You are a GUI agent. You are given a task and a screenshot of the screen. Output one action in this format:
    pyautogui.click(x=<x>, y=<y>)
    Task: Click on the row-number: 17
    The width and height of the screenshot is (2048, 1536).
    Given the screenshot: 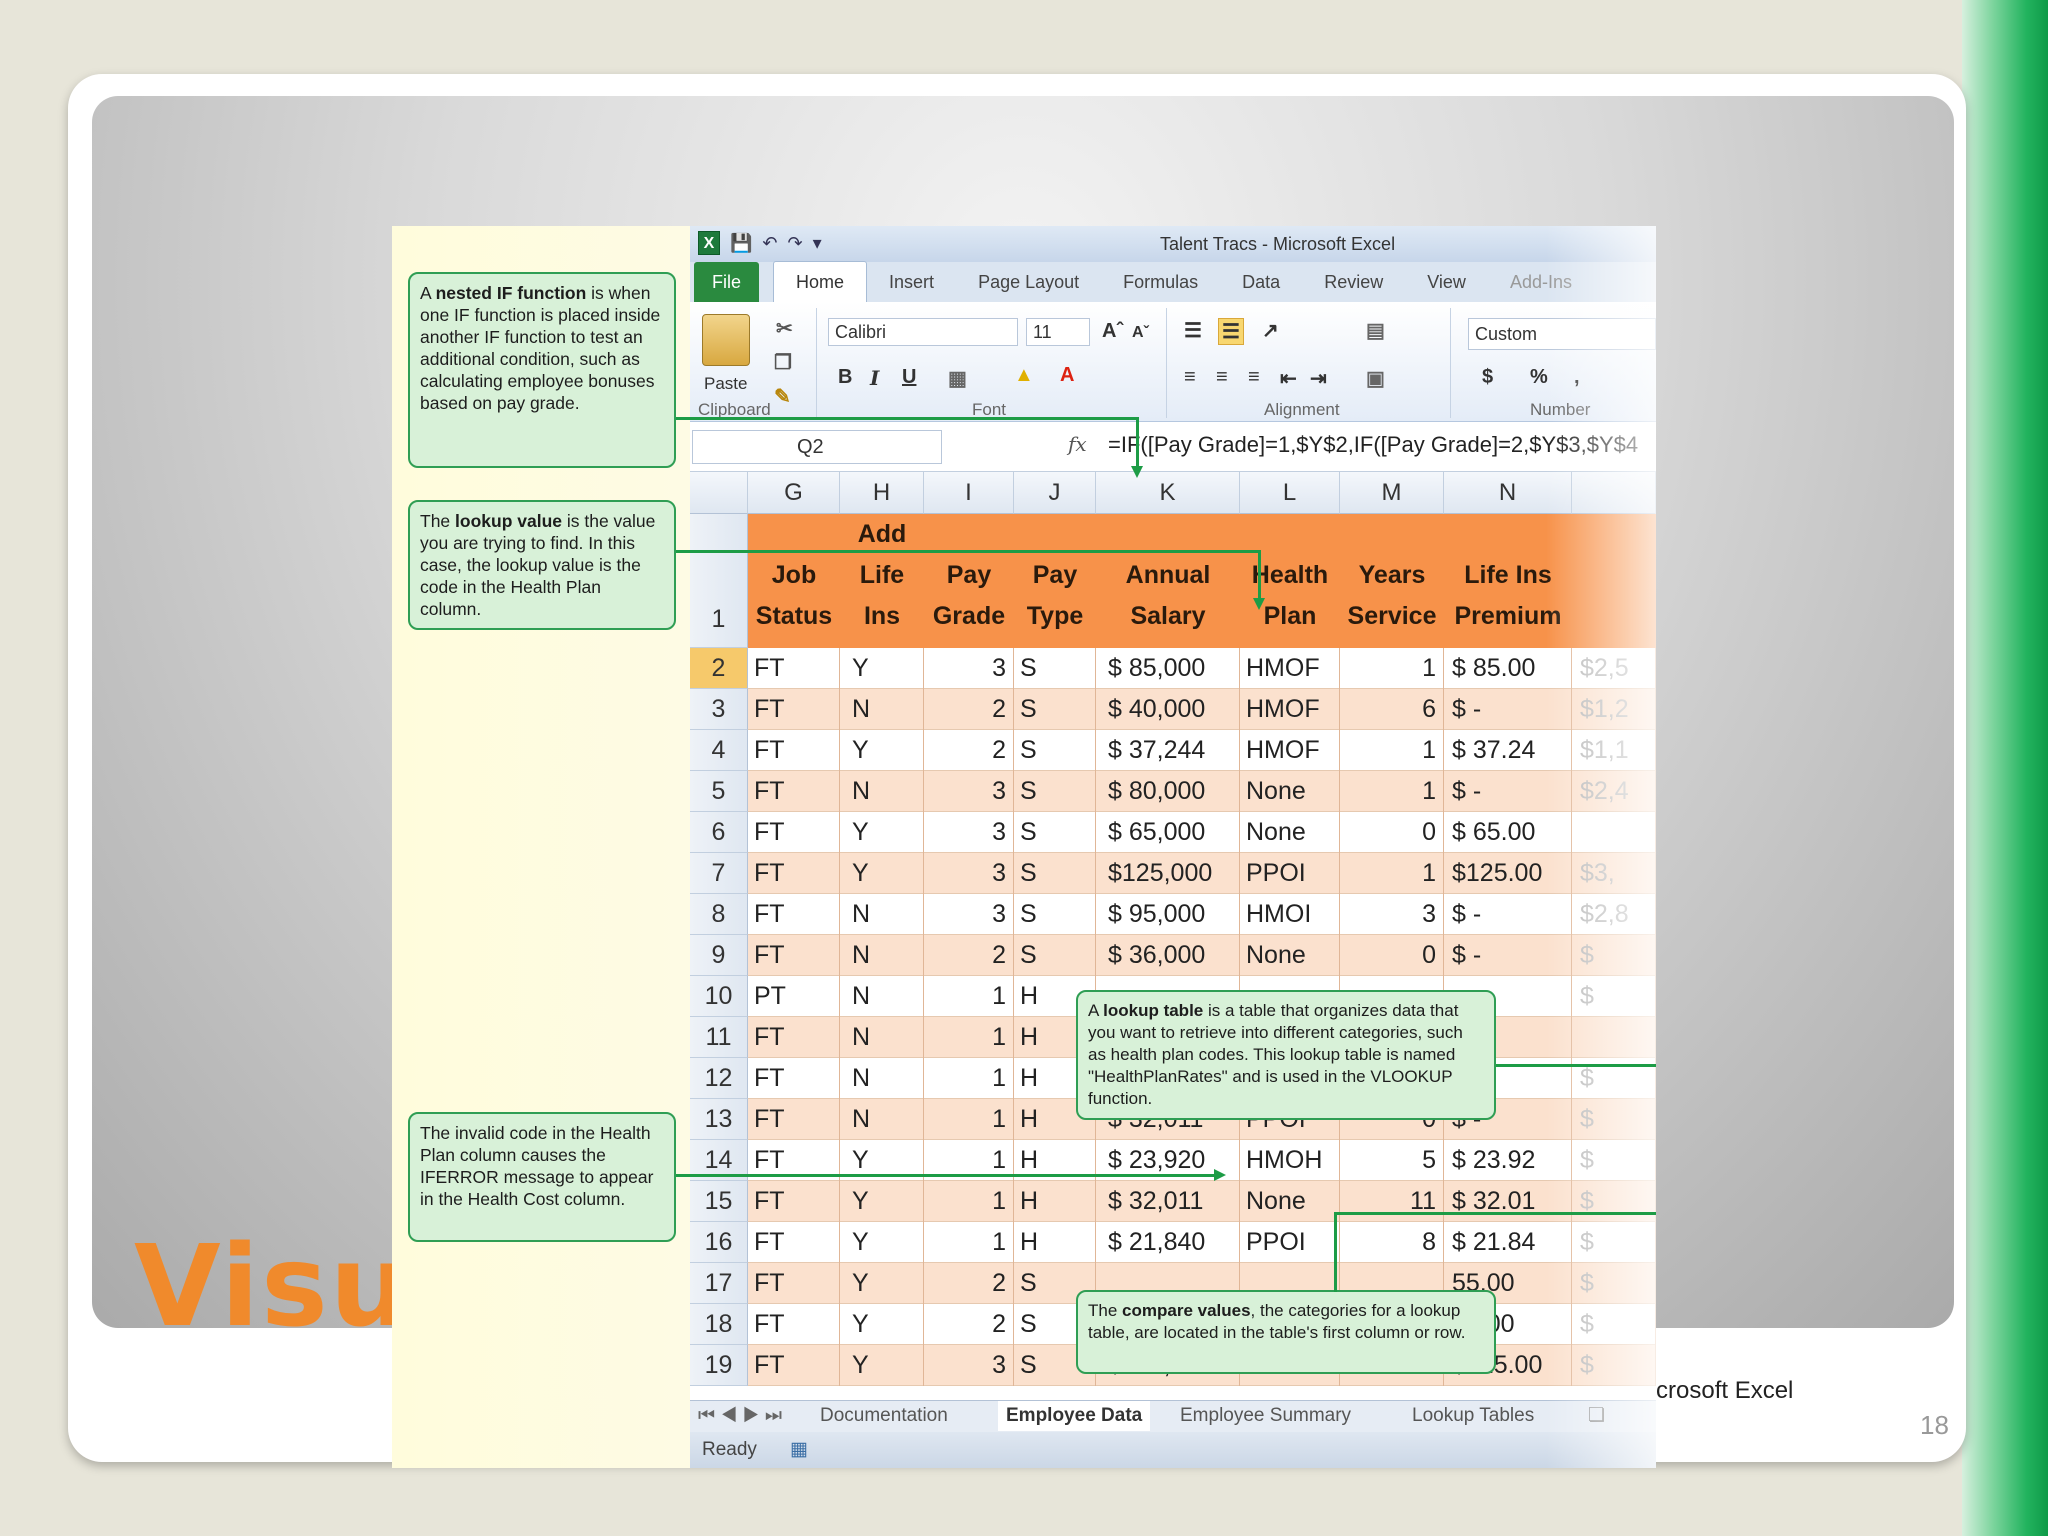 What is the action you would take?
    pyautogui.click(x=719, y=1283)
    